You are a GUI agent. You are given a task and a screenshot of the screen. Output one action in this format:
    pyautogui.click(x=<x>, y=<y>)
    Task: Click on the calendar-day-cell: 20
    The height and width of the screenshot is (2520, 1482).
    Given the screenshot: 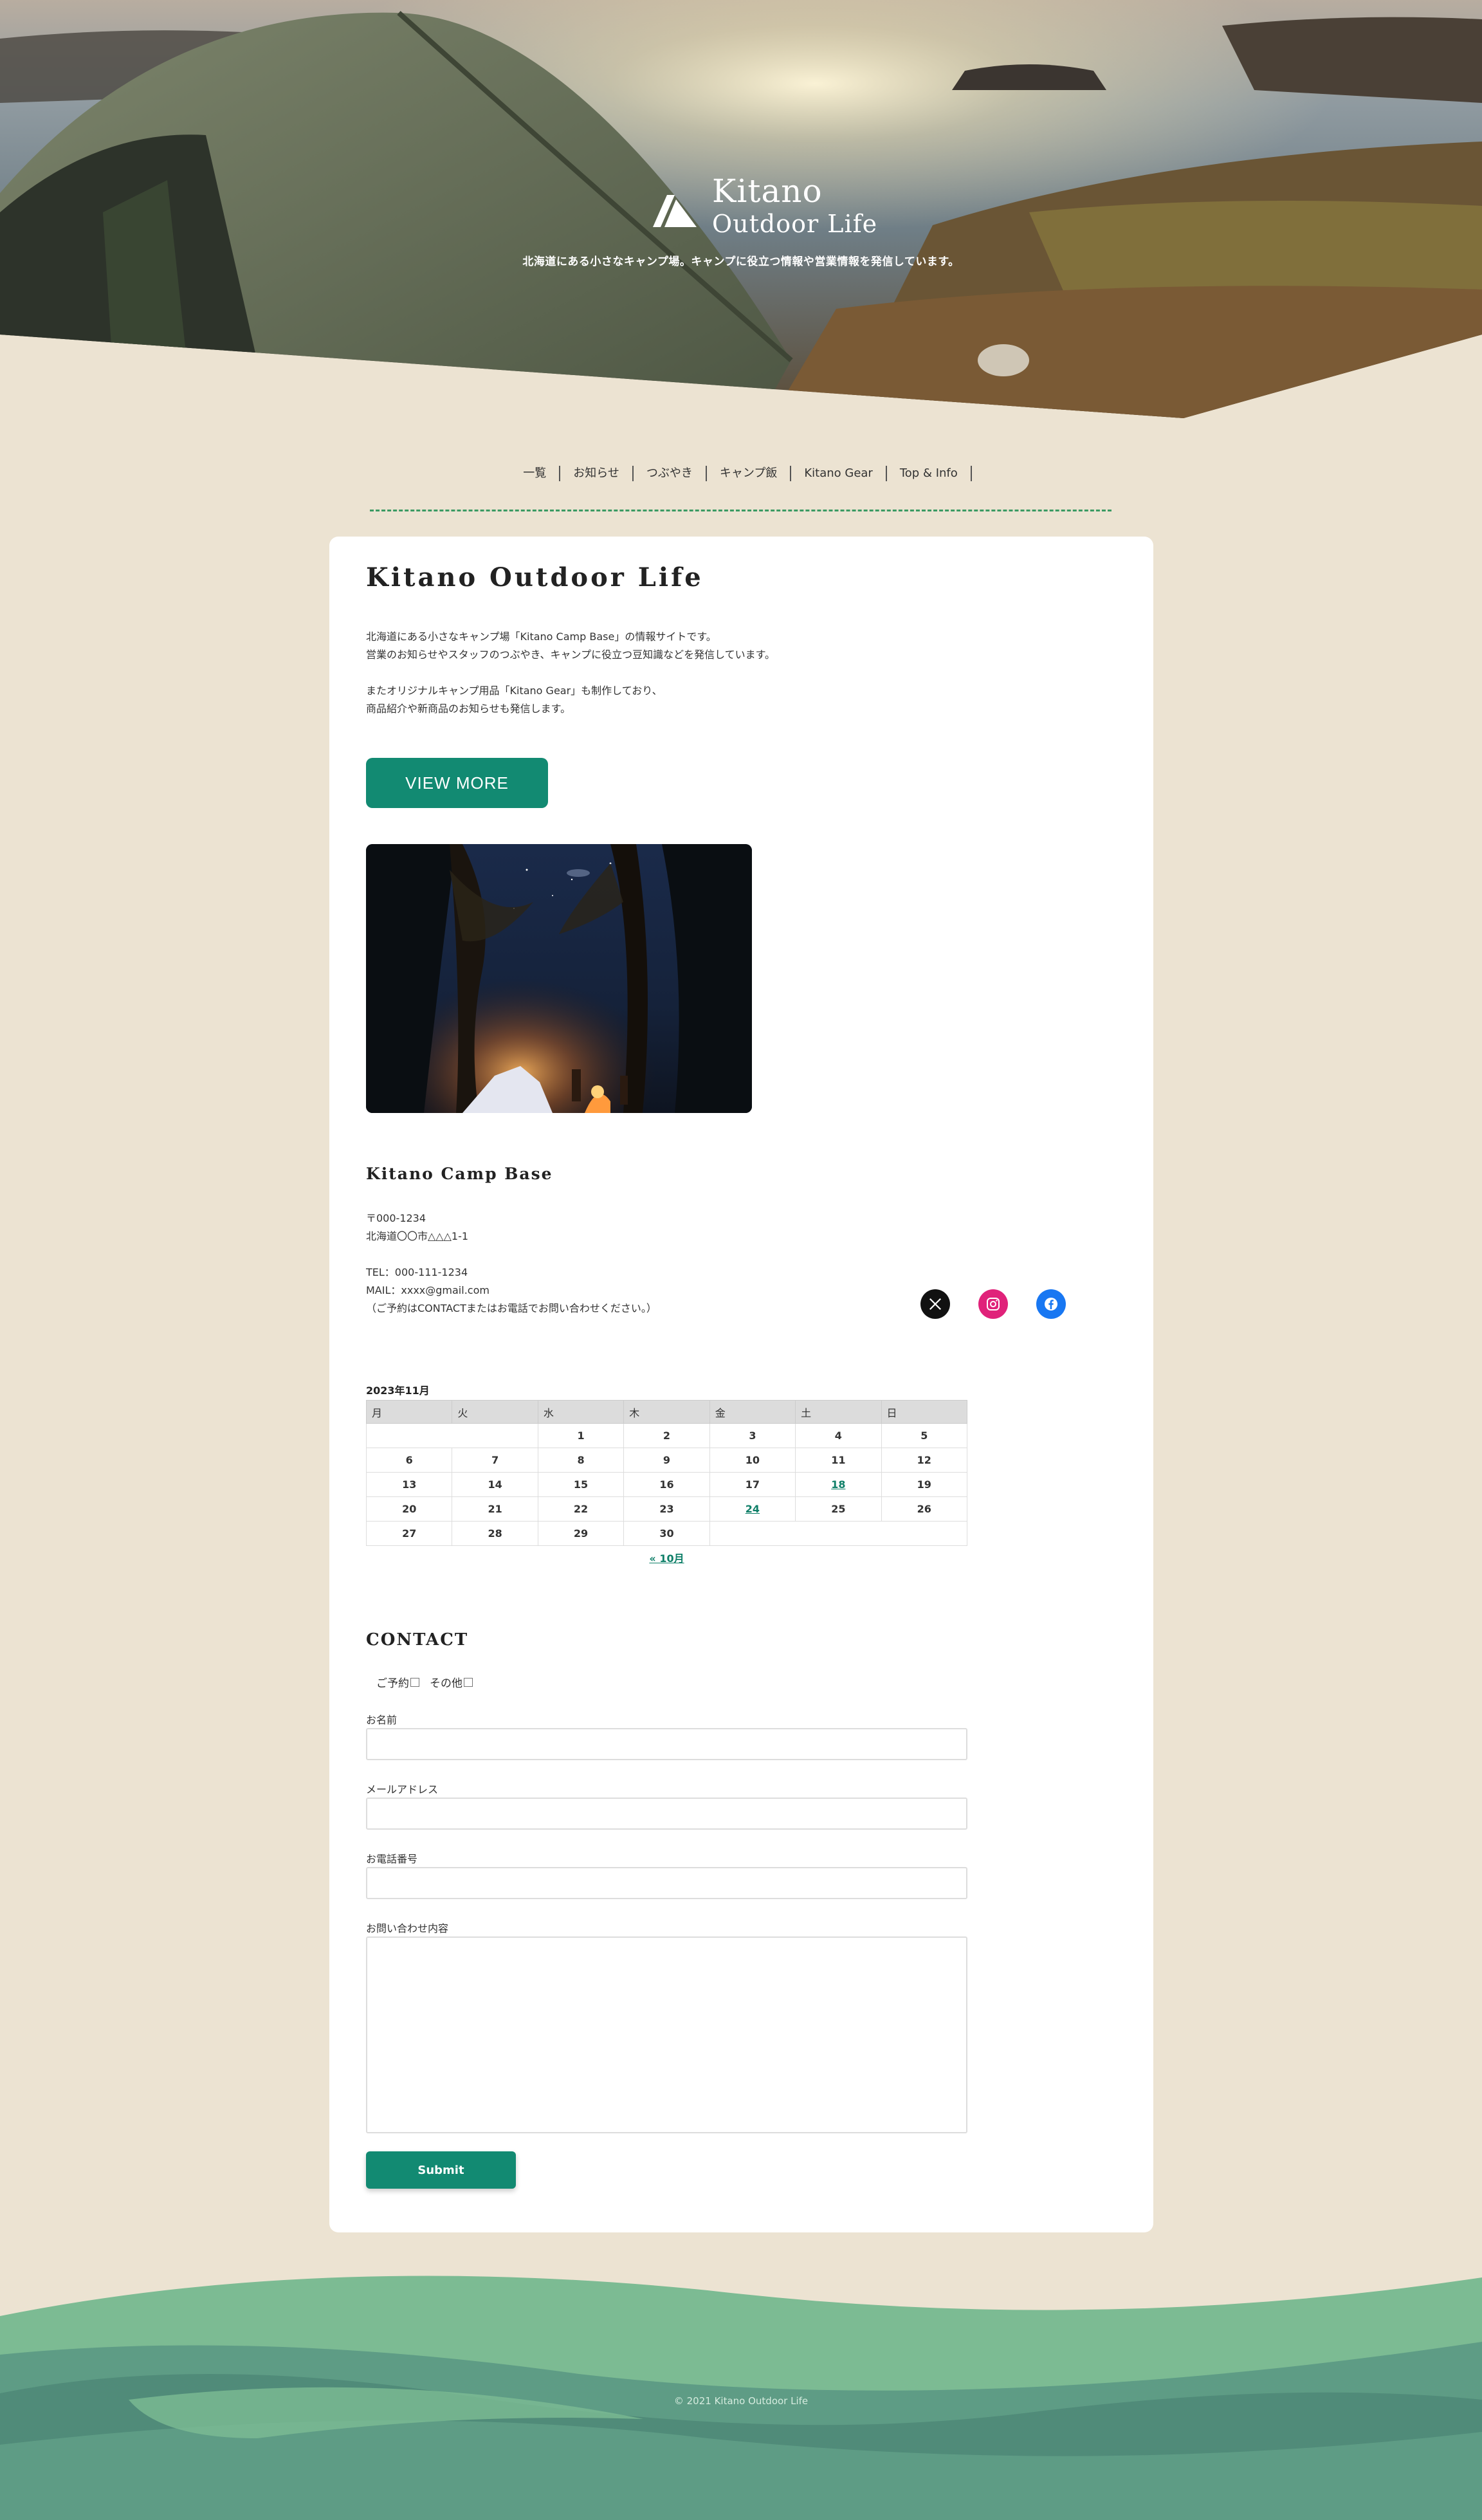 What is the action you would take?
    pyautogui.click(x=409, y=1509)
    